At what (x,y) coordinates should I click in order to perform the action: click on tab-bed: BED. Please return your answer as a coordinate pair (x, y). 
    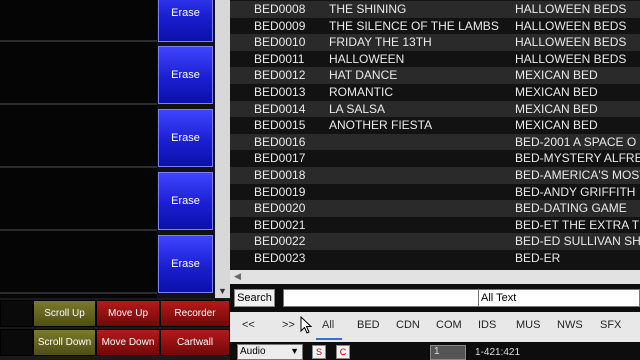
    Looking at the image, I should click on (368, 325).